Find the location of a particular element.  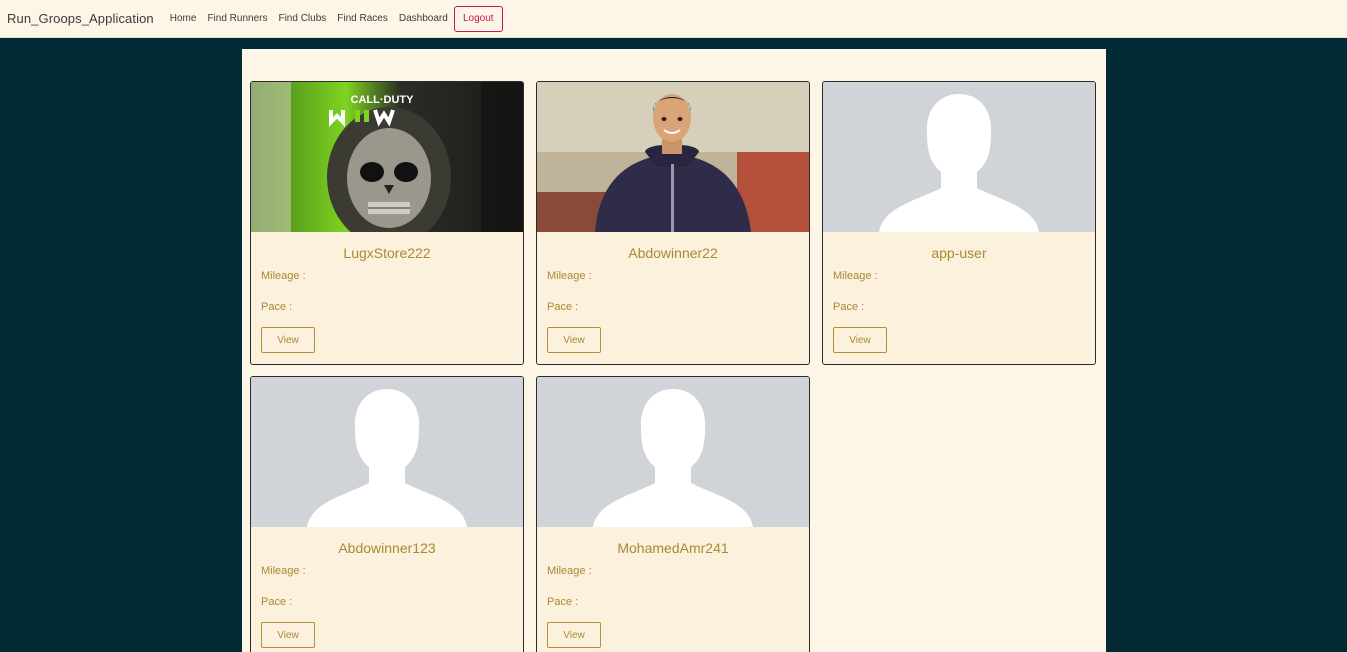

runner-card: app-user Mileage : Pace : View is located at coordinates (959, 223).